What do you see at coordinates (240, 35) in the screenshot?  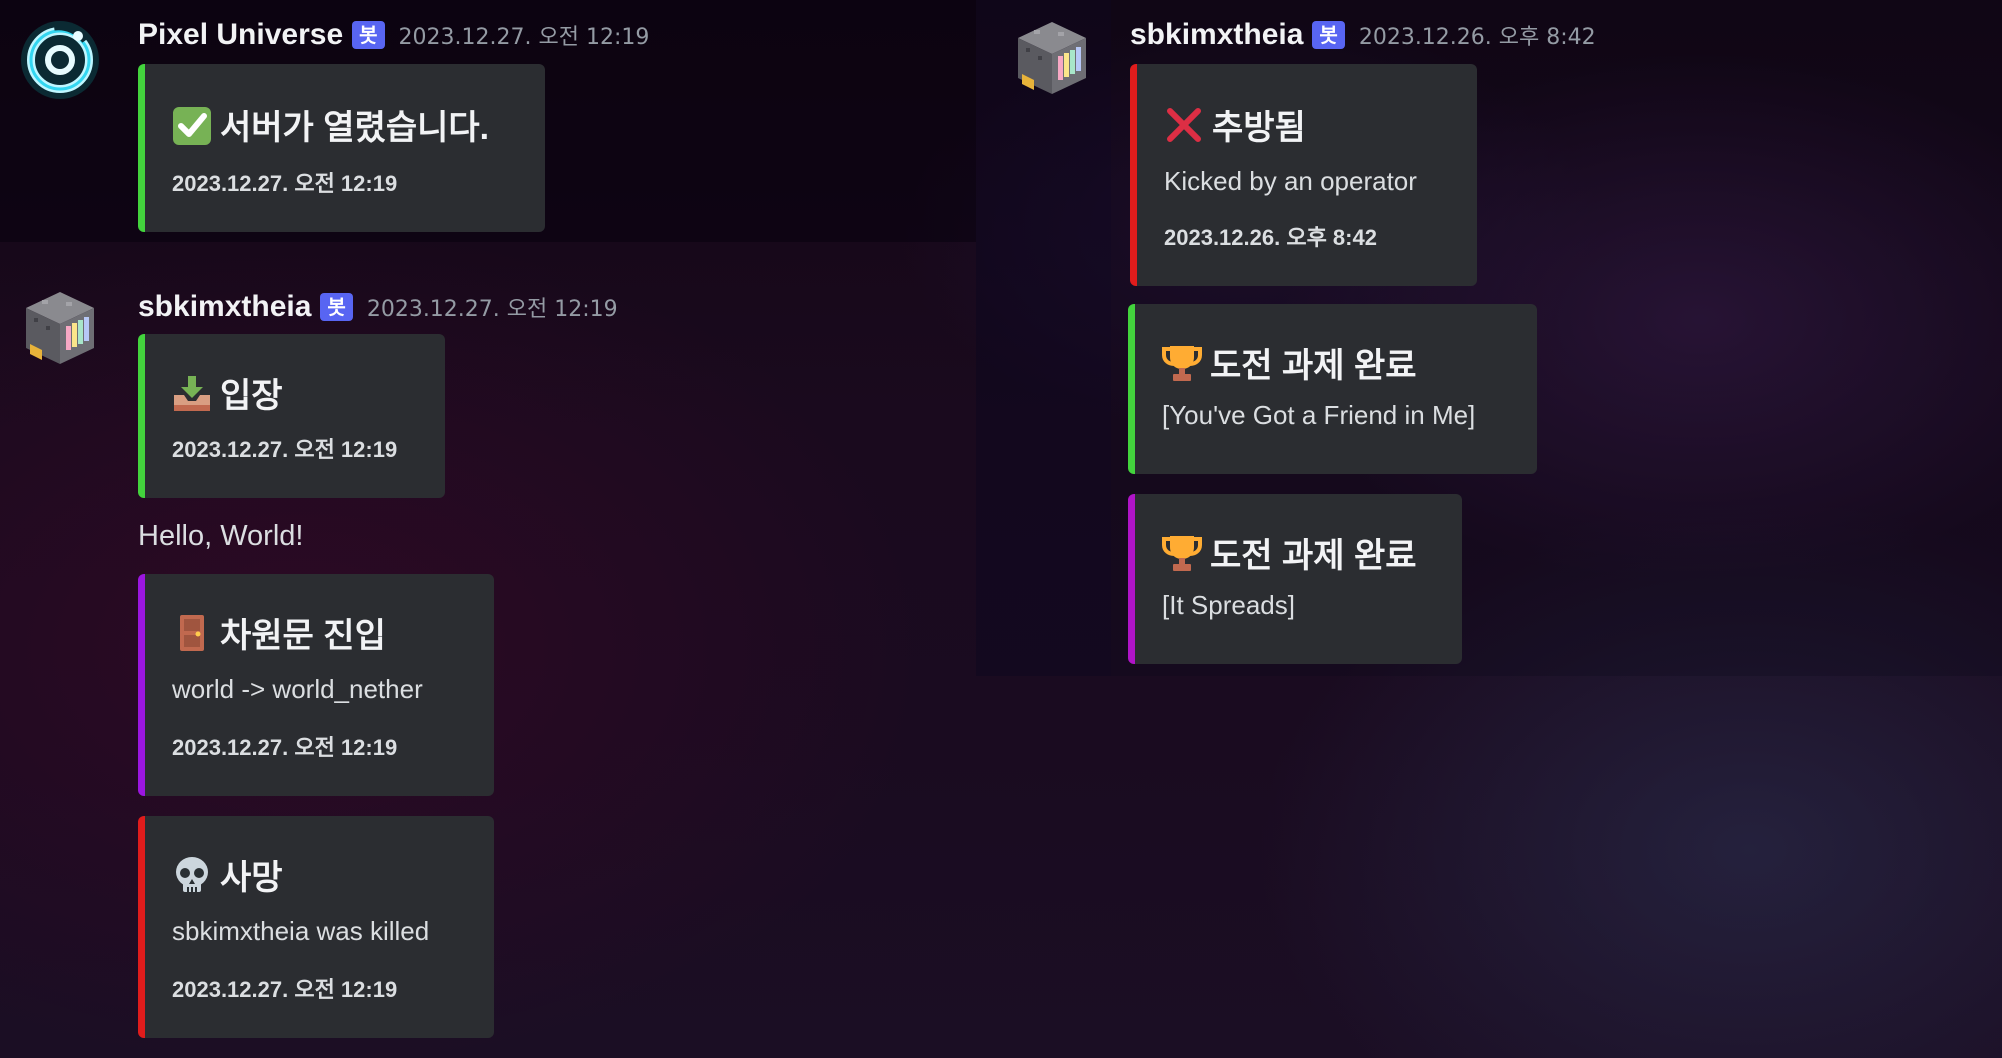 I see `username: Pixel Universe` at bounding box center [240, 35].